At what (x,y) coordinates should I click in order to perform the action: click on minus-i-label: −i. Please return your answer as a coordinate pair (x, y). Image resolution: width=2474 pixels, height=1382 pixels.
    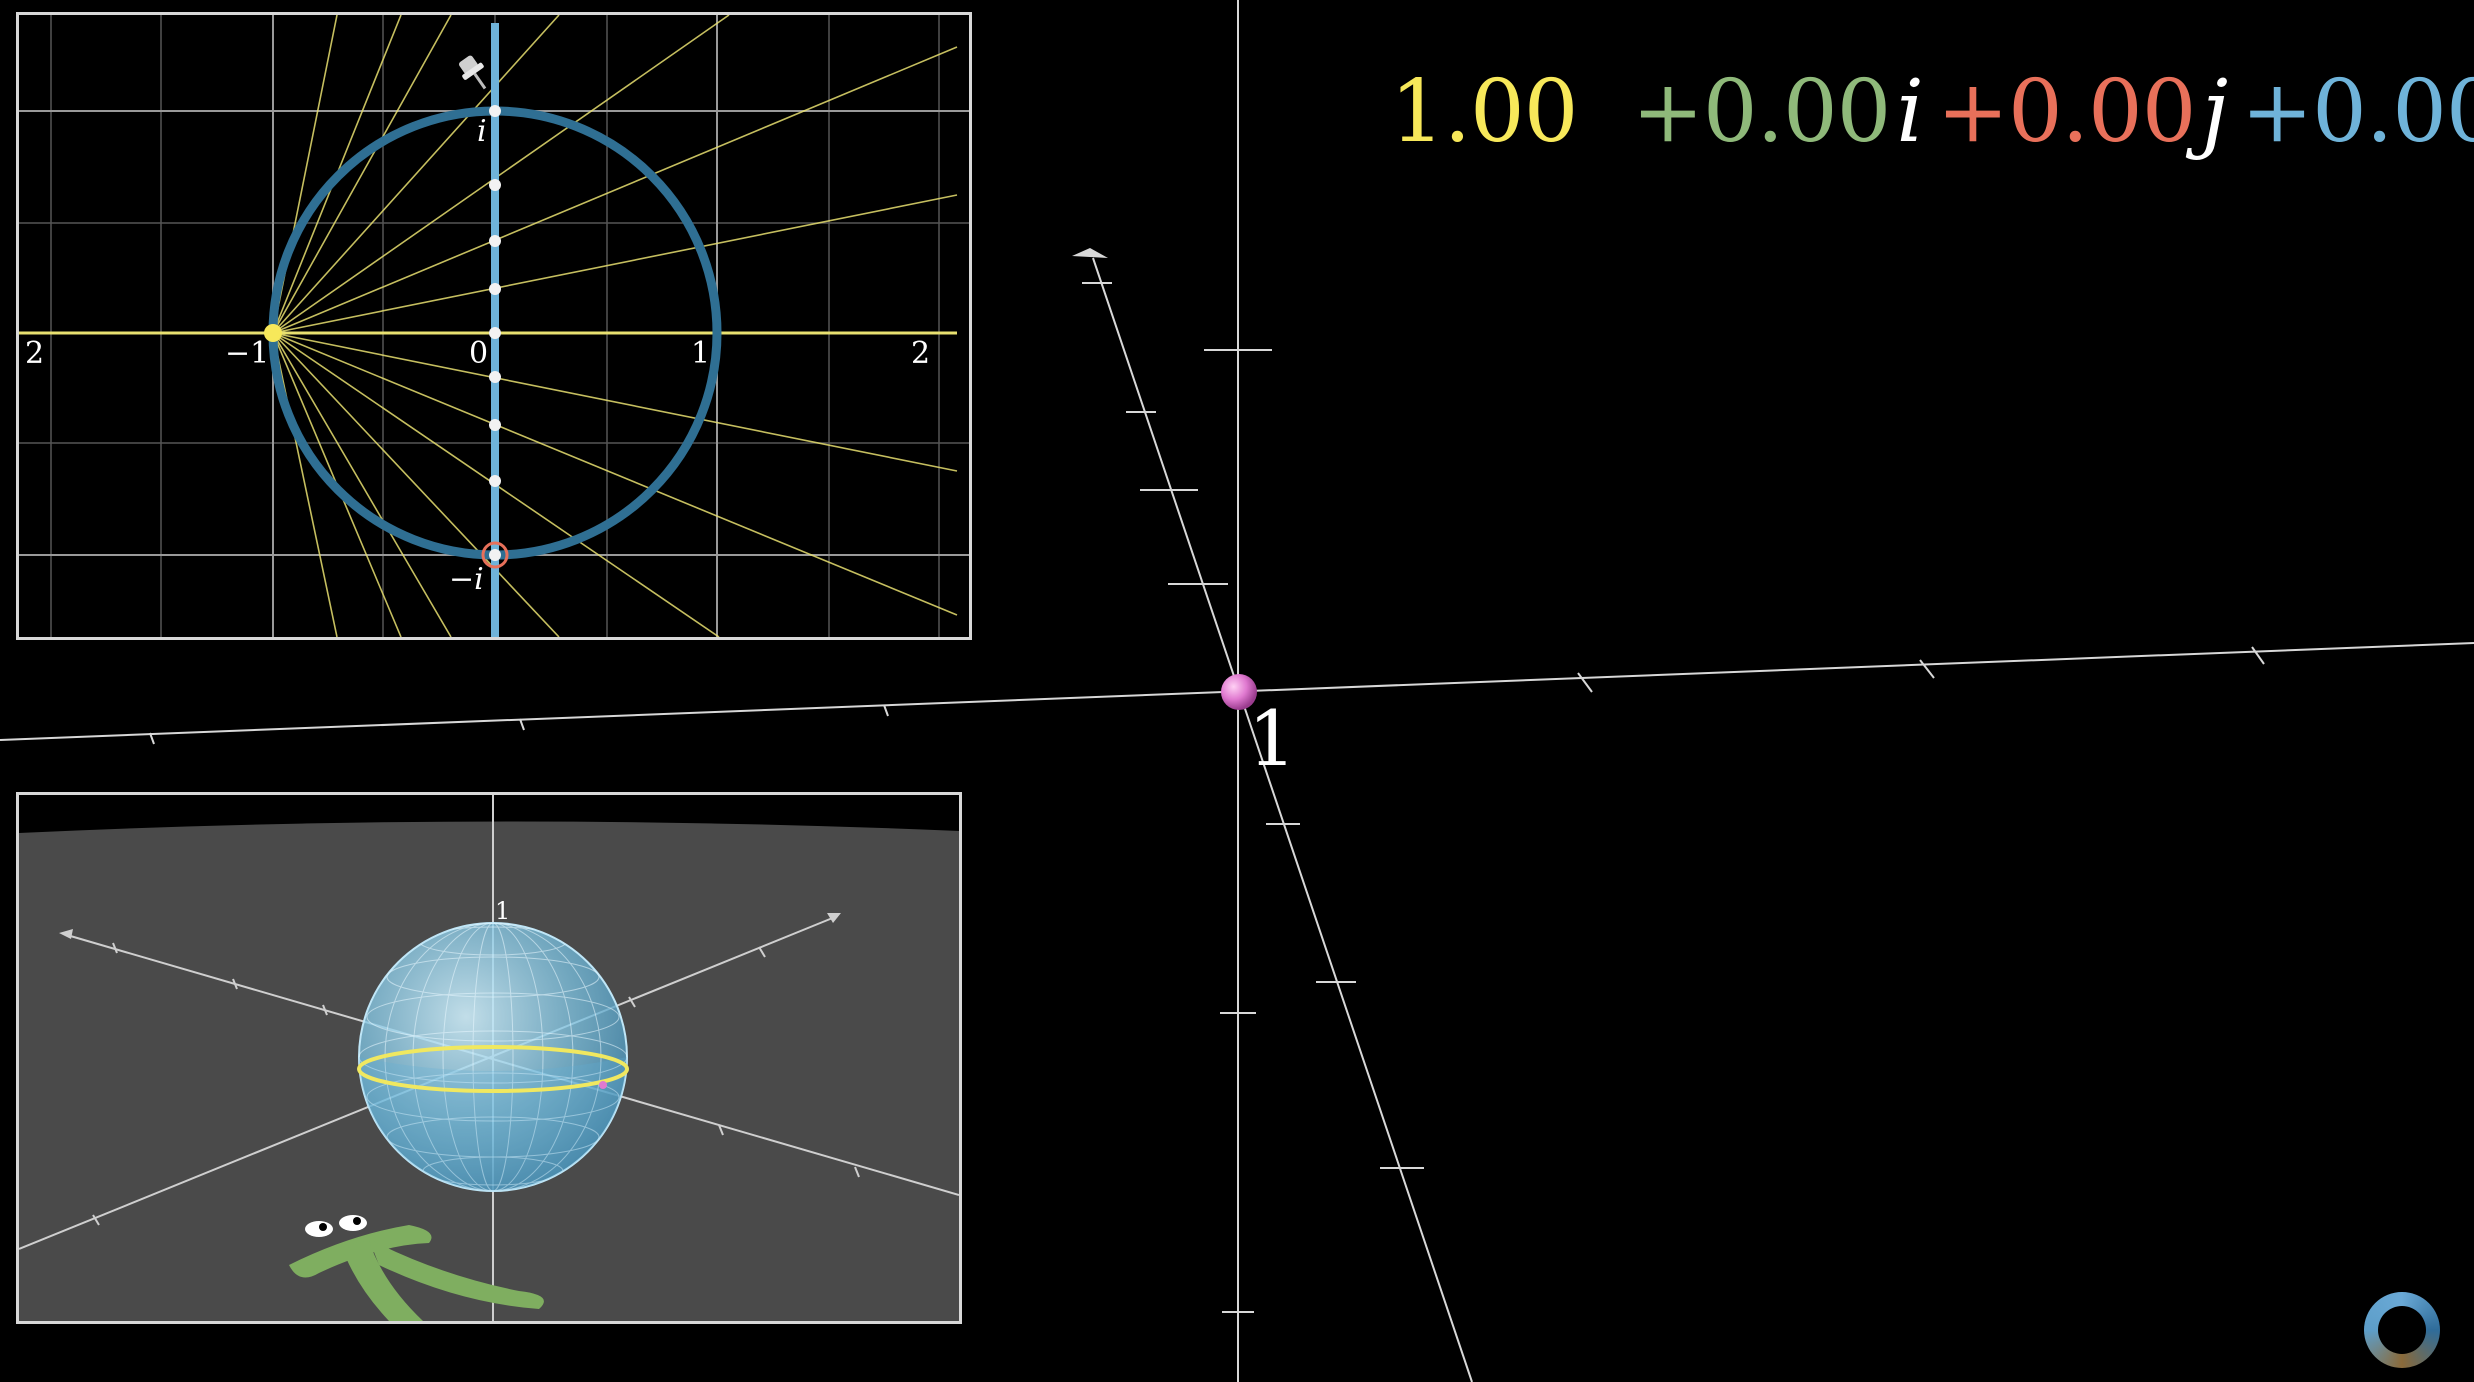
    Looking at the image, I should click on (466, 579).